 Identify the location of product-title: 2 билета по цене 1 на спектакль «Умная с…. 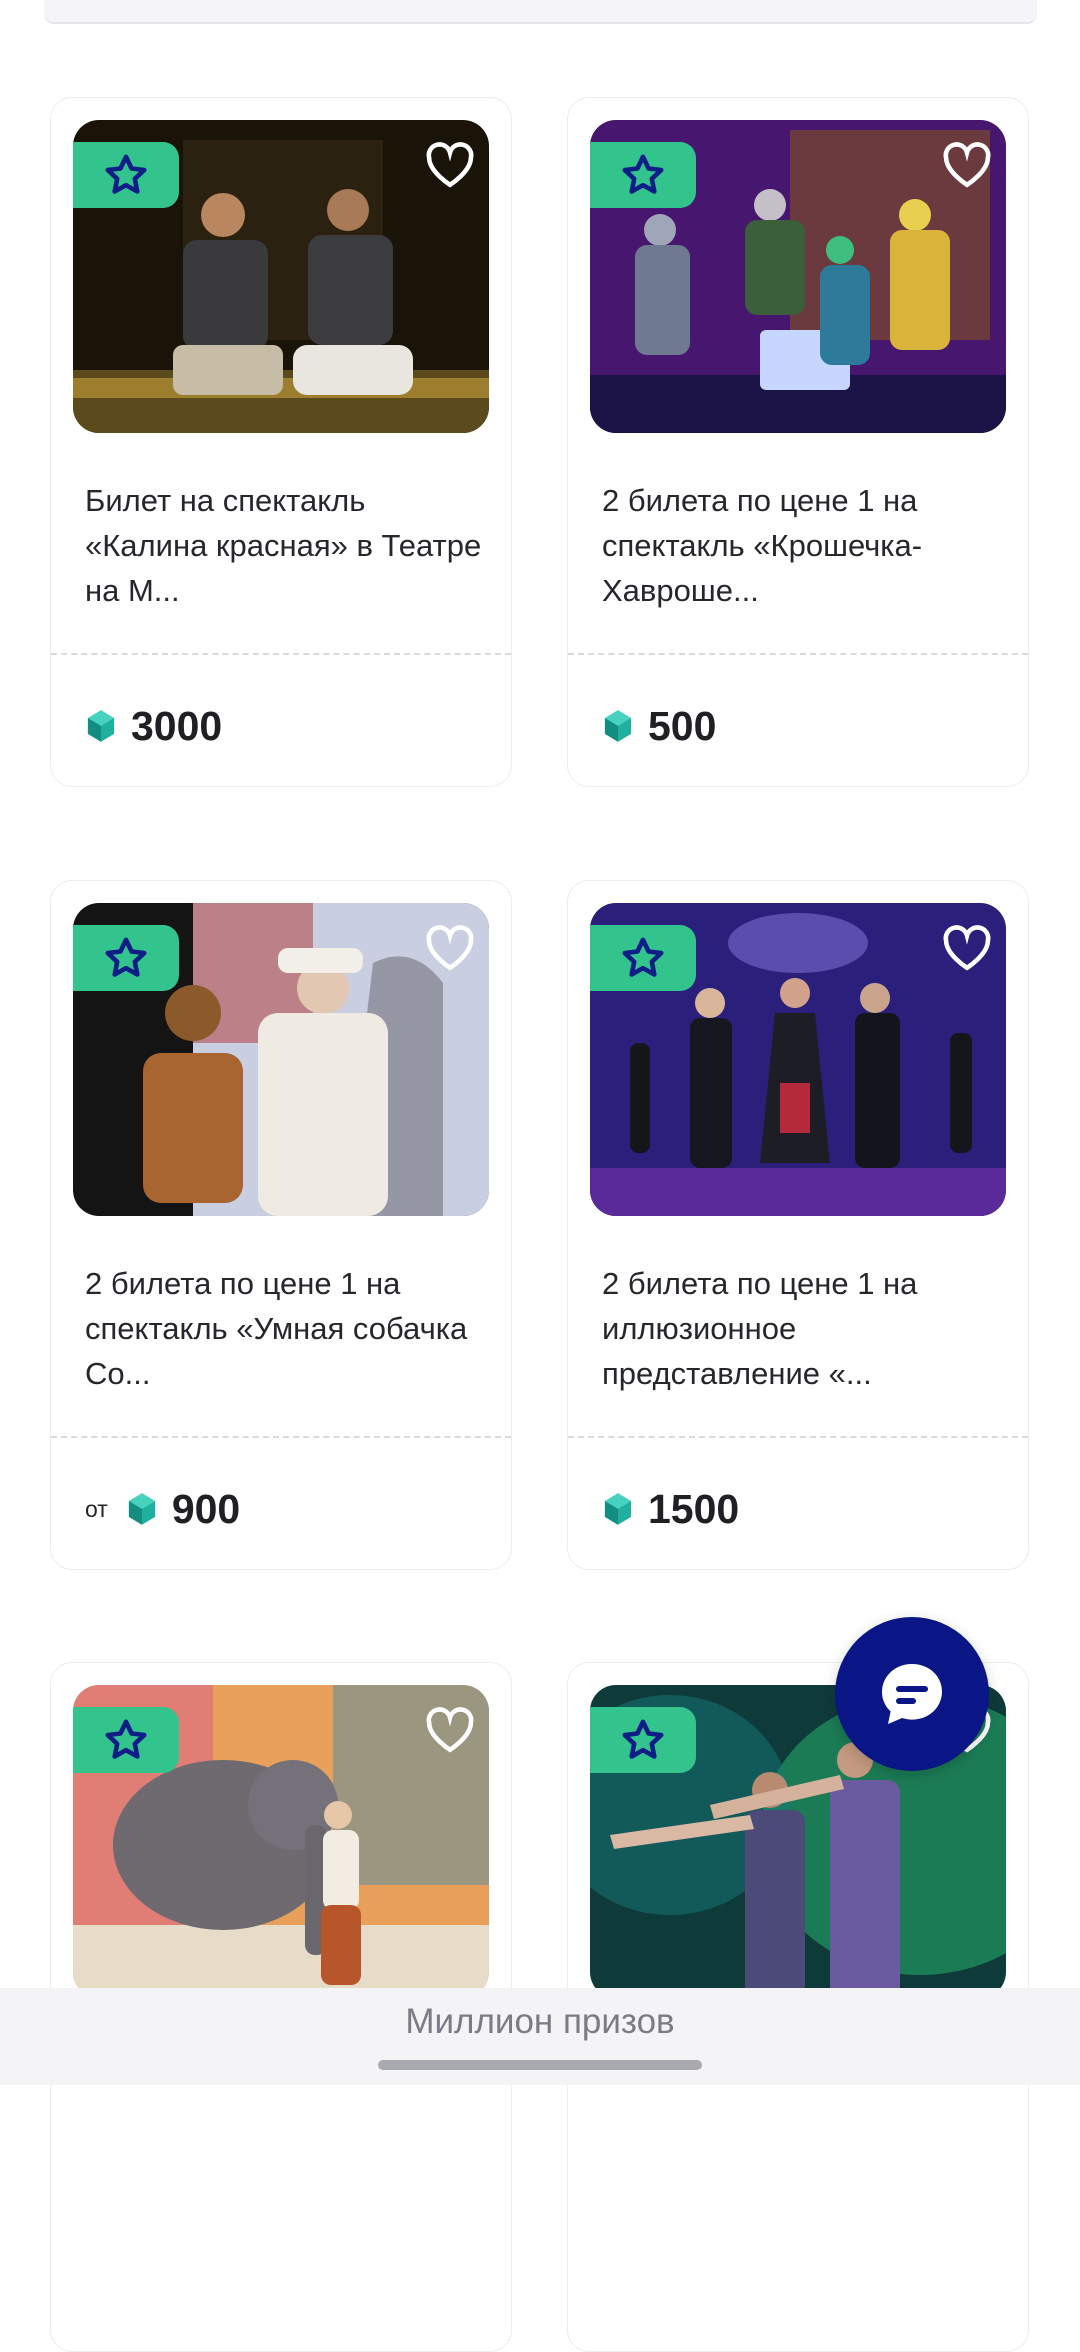
(276, 1328).